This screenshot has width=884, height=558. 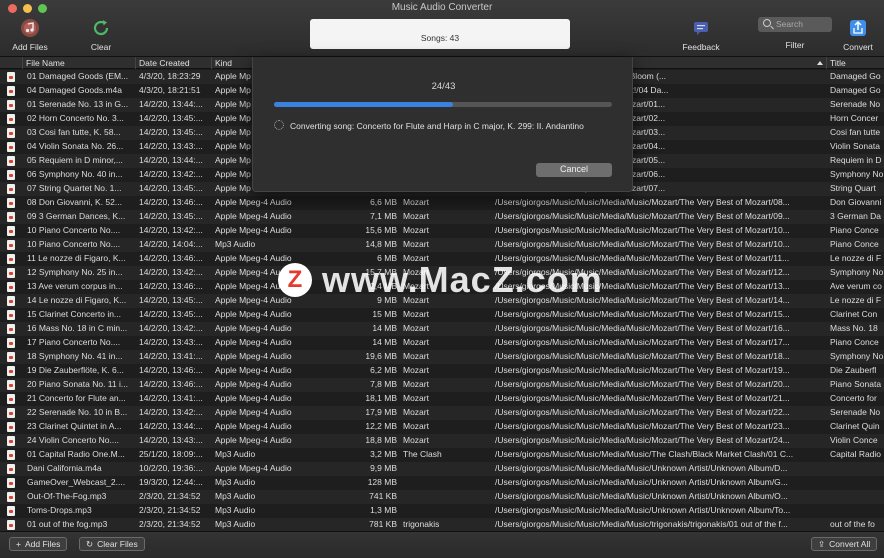 What do you see at coordinates (856, 216) in the screenshot?
I see `cell-title: 3 German Da` at bounding box center [856, 216].